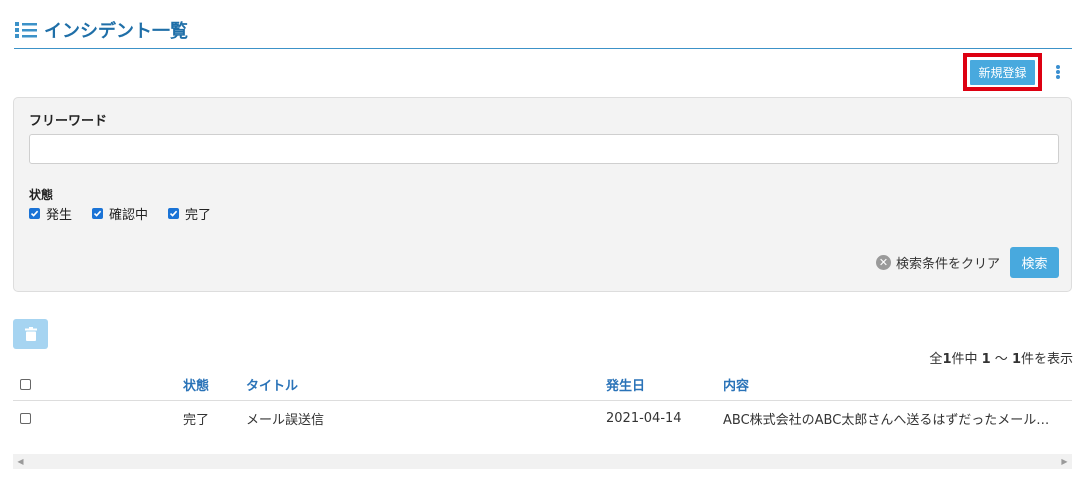 This screenshot has width=1088, height=500. I want to click on delete-button, so click(30, 334).